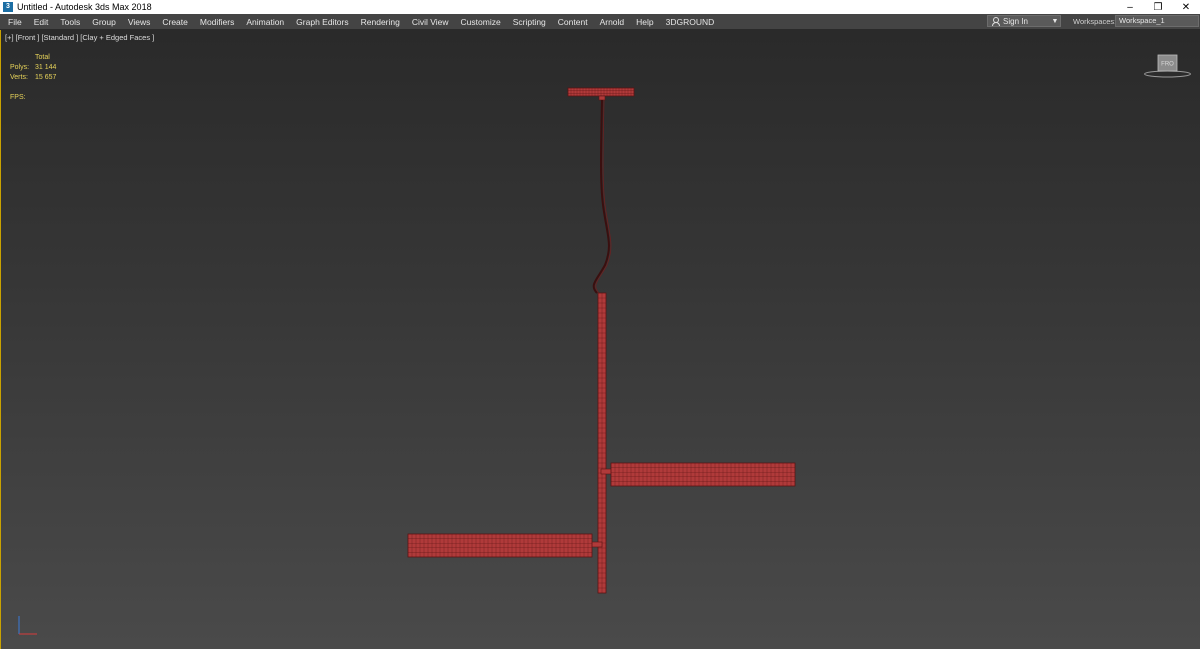  I want to click on left-lamp-disc, so click(500, 545).